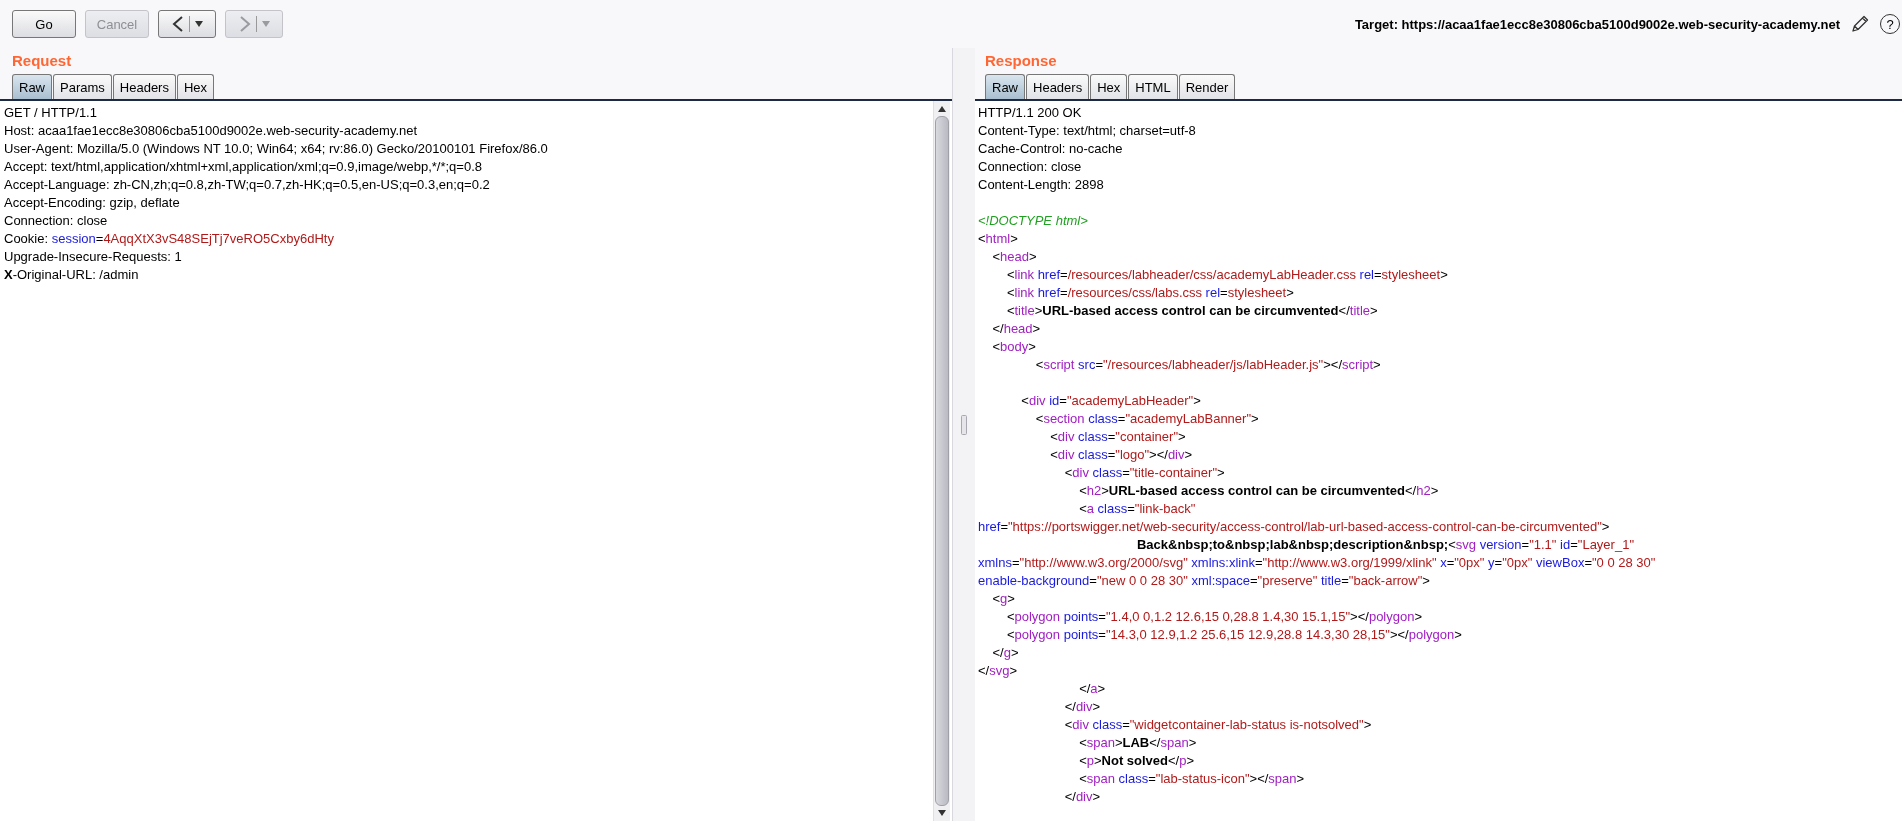  What do you see at coordinates (998, 671) in the screenshot?
I see `code-line: </svg>` at bounding box center [998, 671].